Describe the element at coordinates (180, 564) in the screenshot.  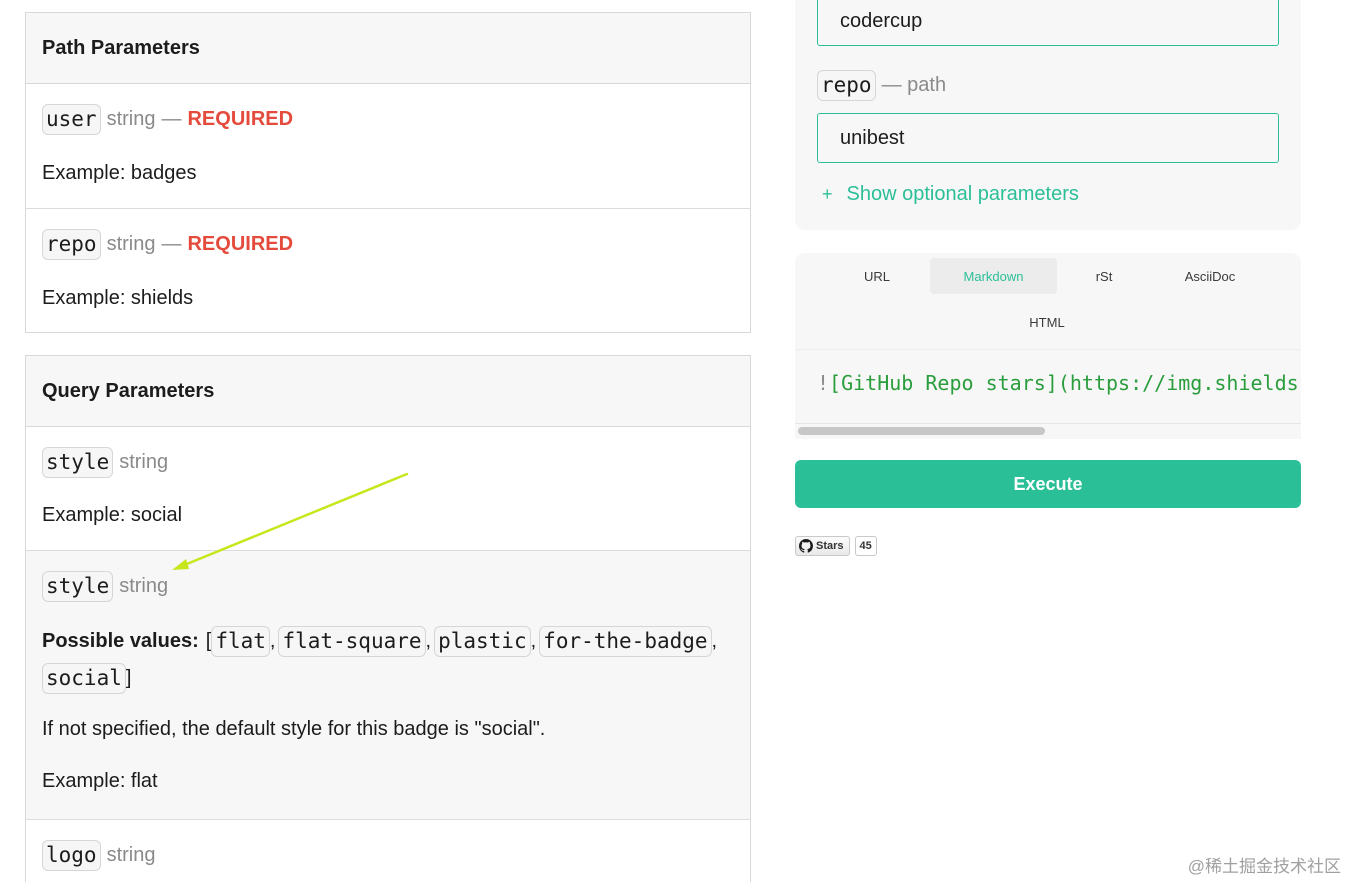
I see `arrow-head` at that location.